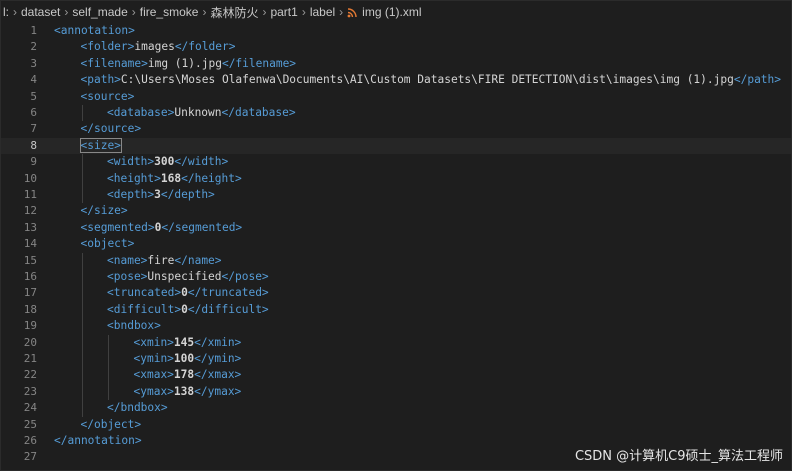 This screenshot has height=471, width=792. Describe the element at coordinates (396, 211) in the screenshot. I see `code-line: 12 </size>` at that location.